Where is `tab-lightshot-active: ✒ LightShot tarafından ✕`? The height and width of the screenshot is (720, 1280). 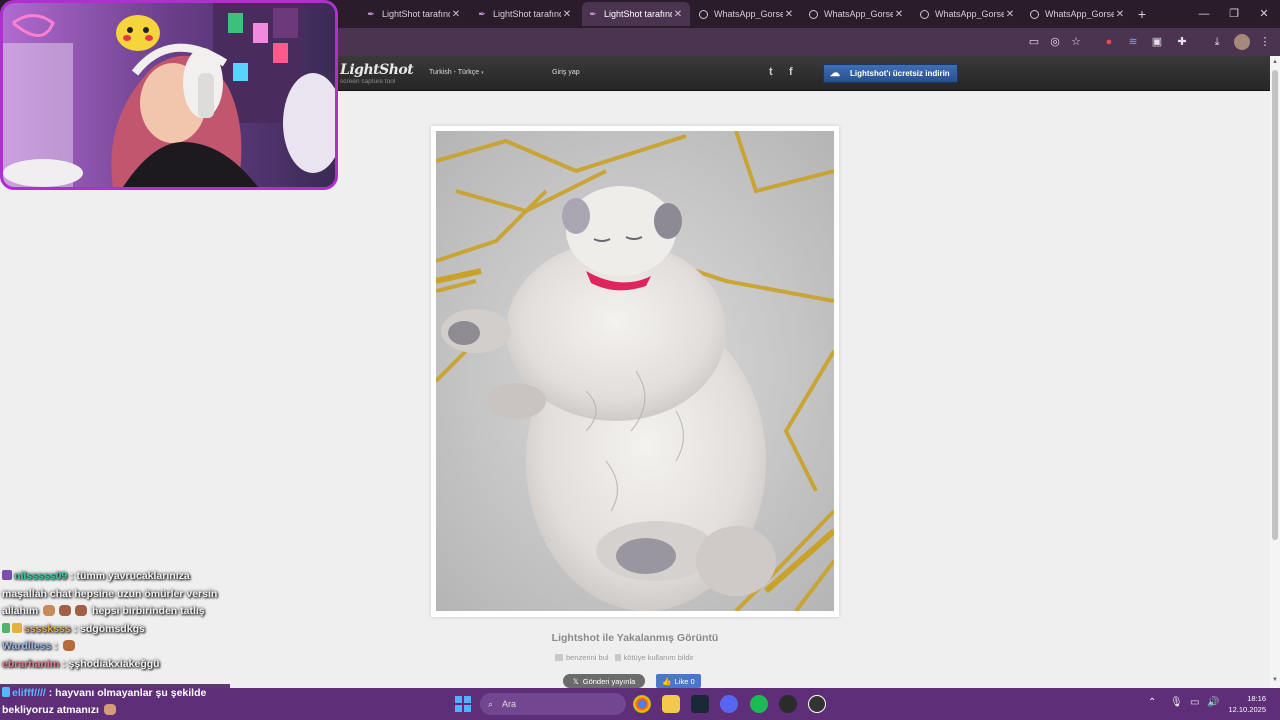
tab-lightshot-active: ✒ LightShot tarafından ✕ is located at coordinates (636, 14).